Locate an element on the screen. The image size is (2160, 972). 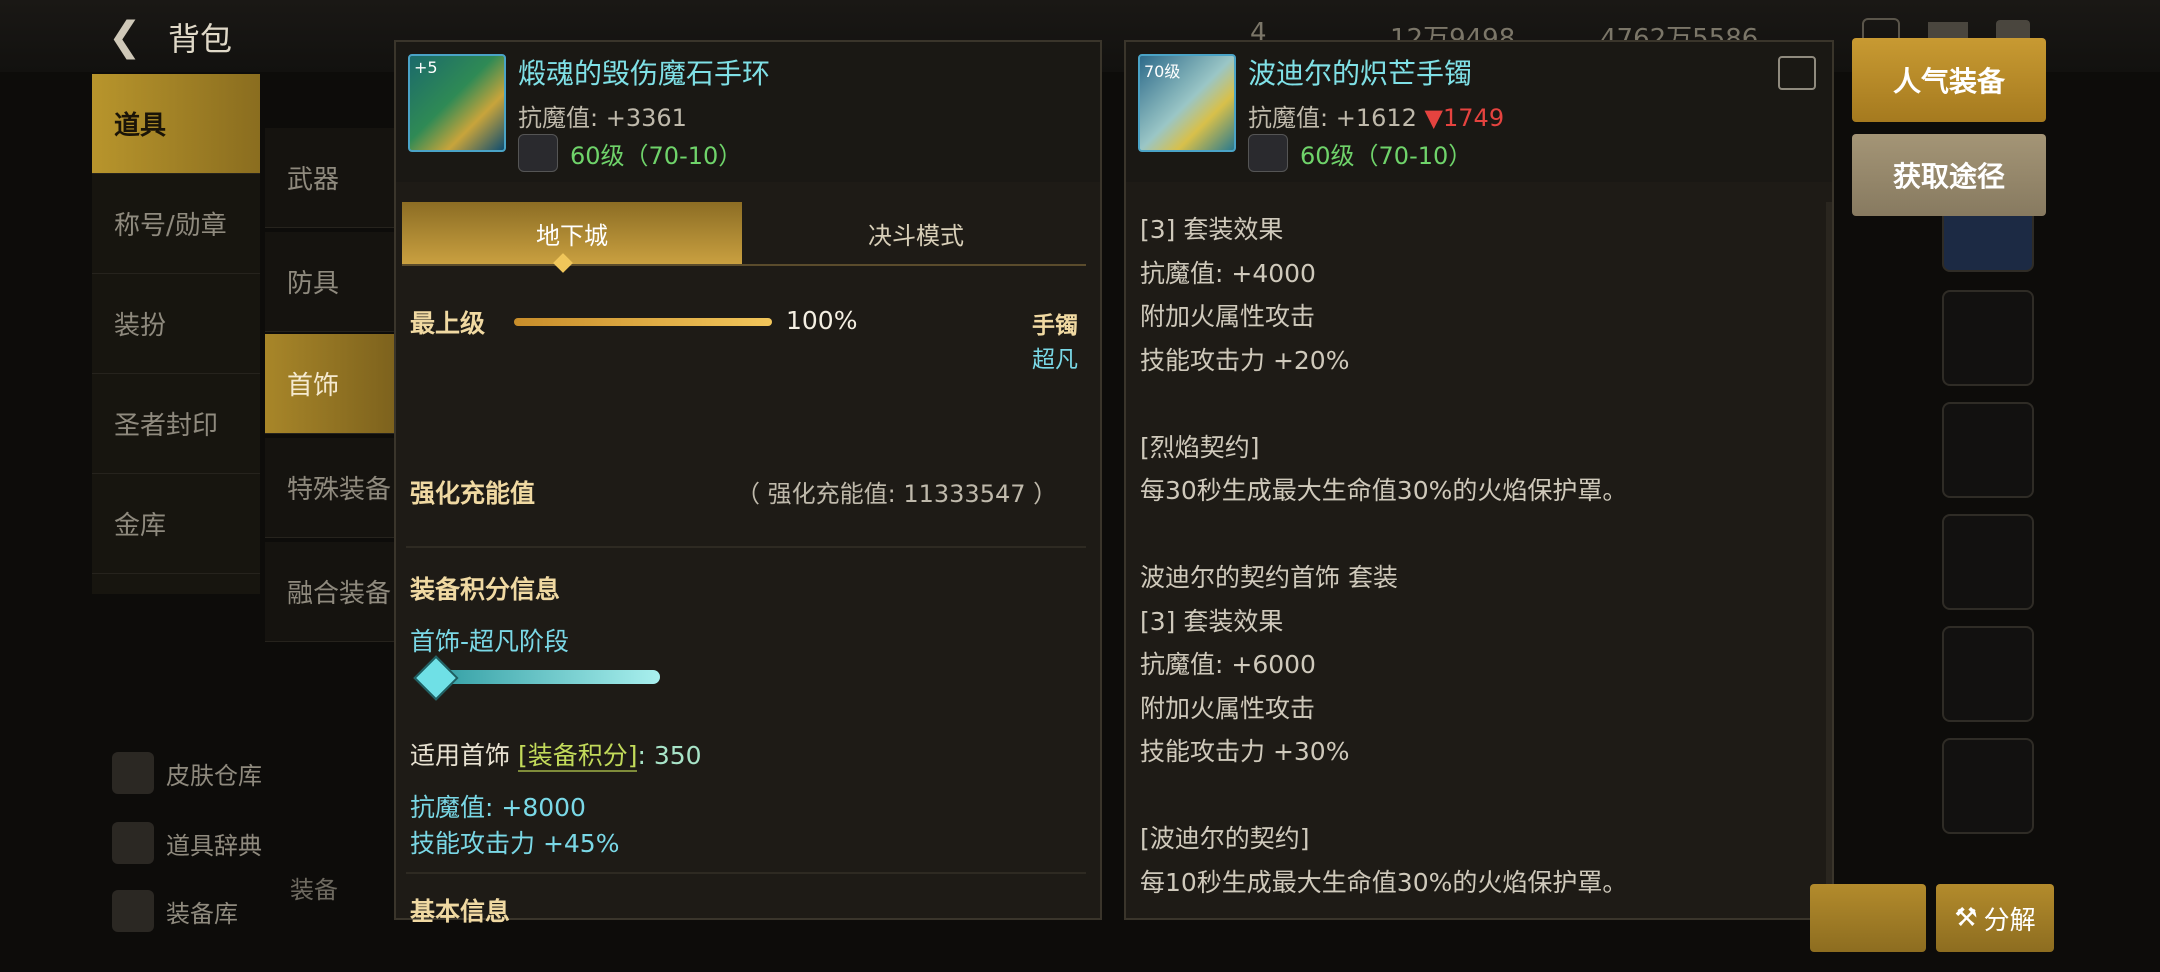
mode-tabs: 地下城 决斗模式 is located at coordinates (744, 233).